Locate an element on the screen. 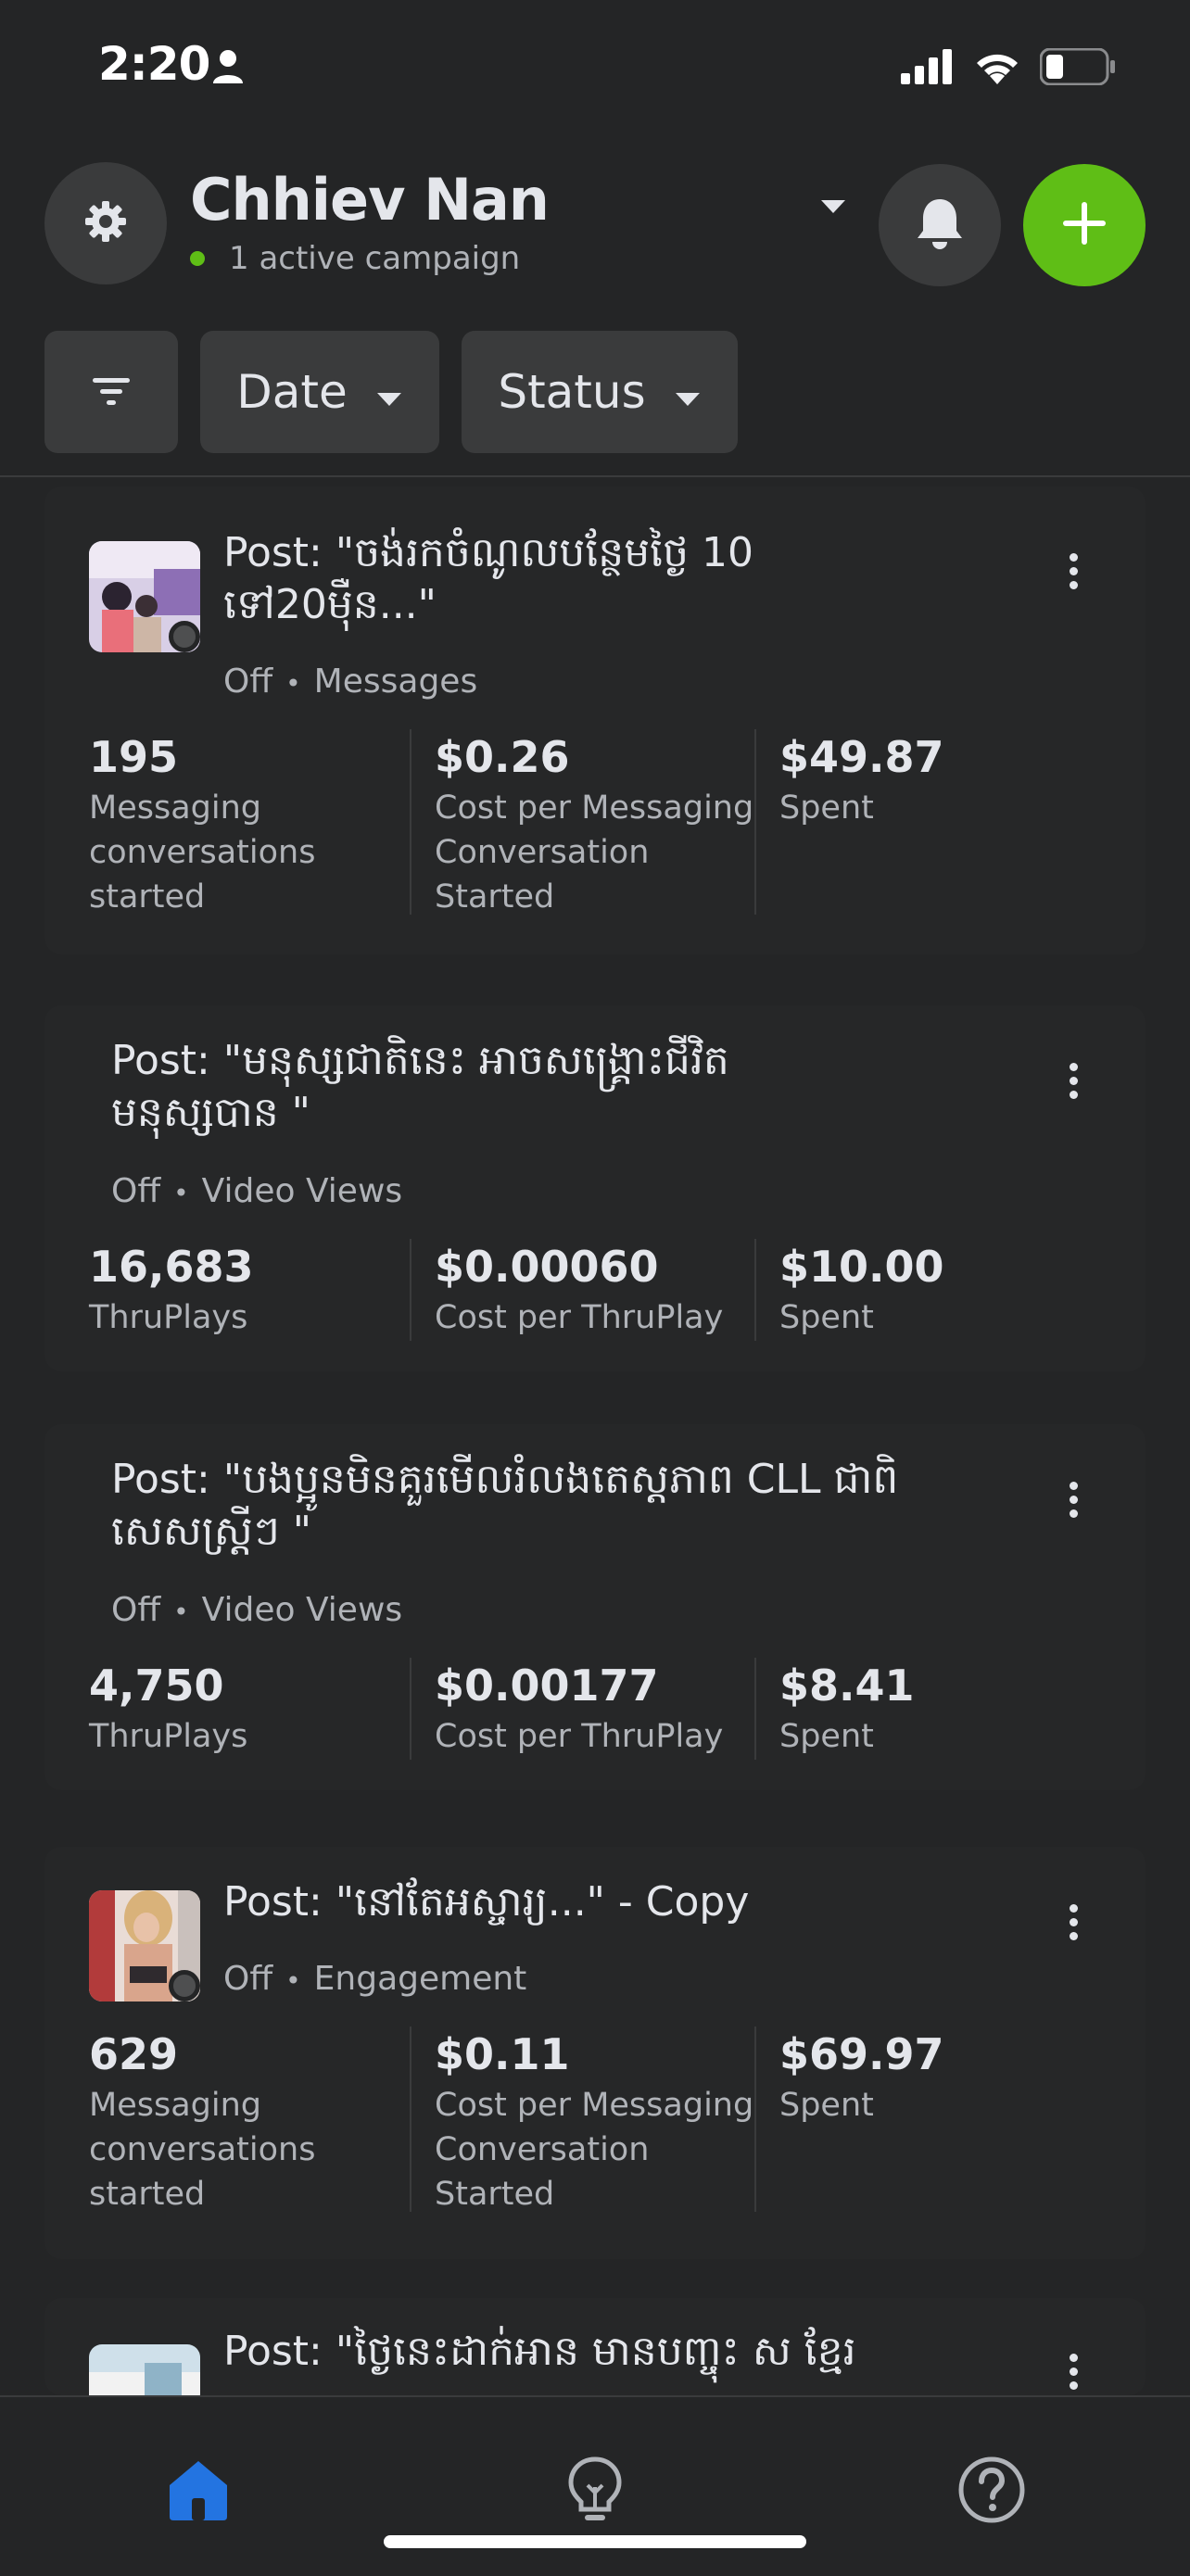  nav-ideas is located at coordinates (595, 2492).